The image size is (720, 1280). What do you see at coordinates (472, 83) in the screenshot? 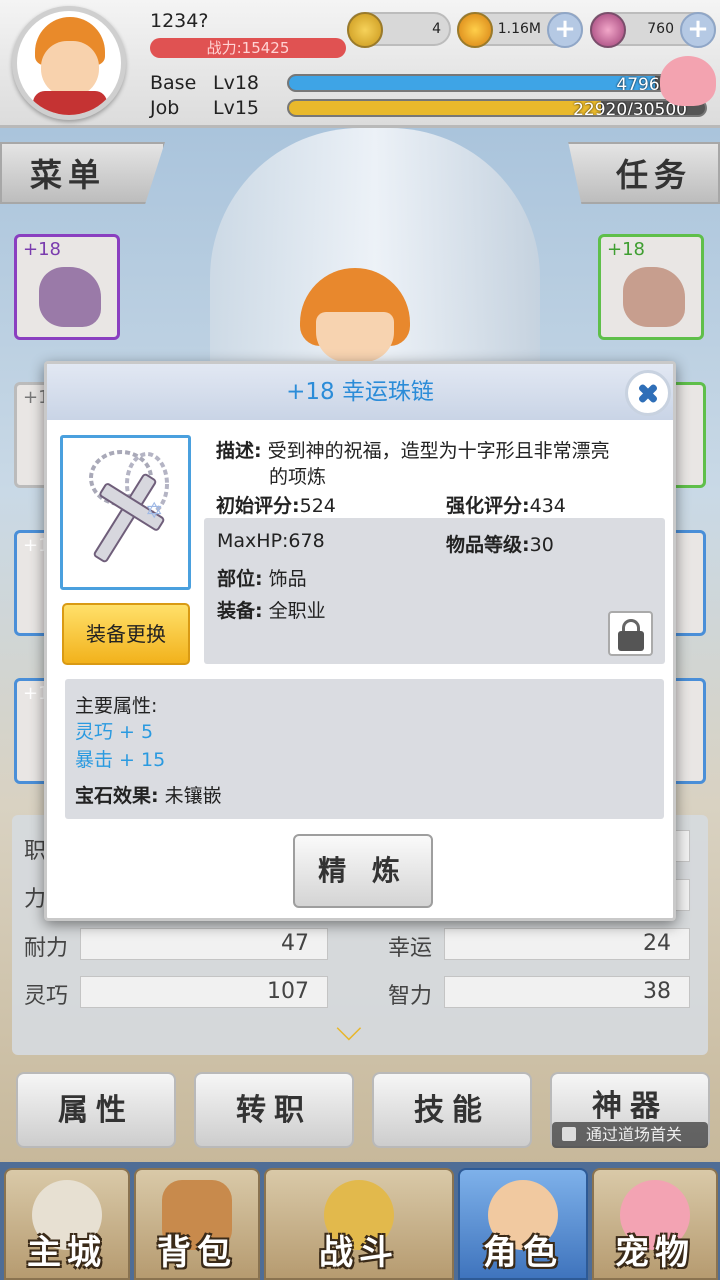
I see `base-exp-fill` at bounding box center [472, 83].